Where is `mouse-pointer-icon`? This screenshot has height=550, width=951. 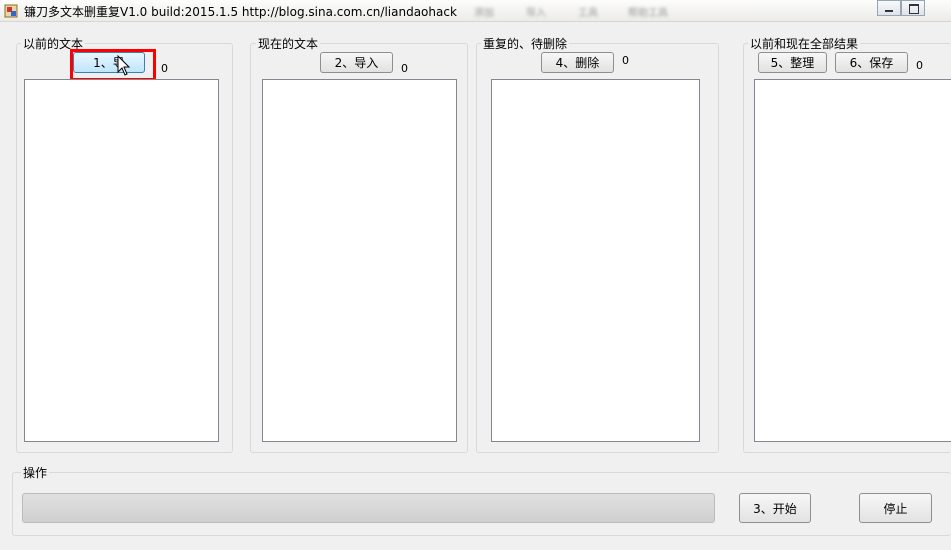
mouse-pointer-icon is located at coordinates (124, 65).